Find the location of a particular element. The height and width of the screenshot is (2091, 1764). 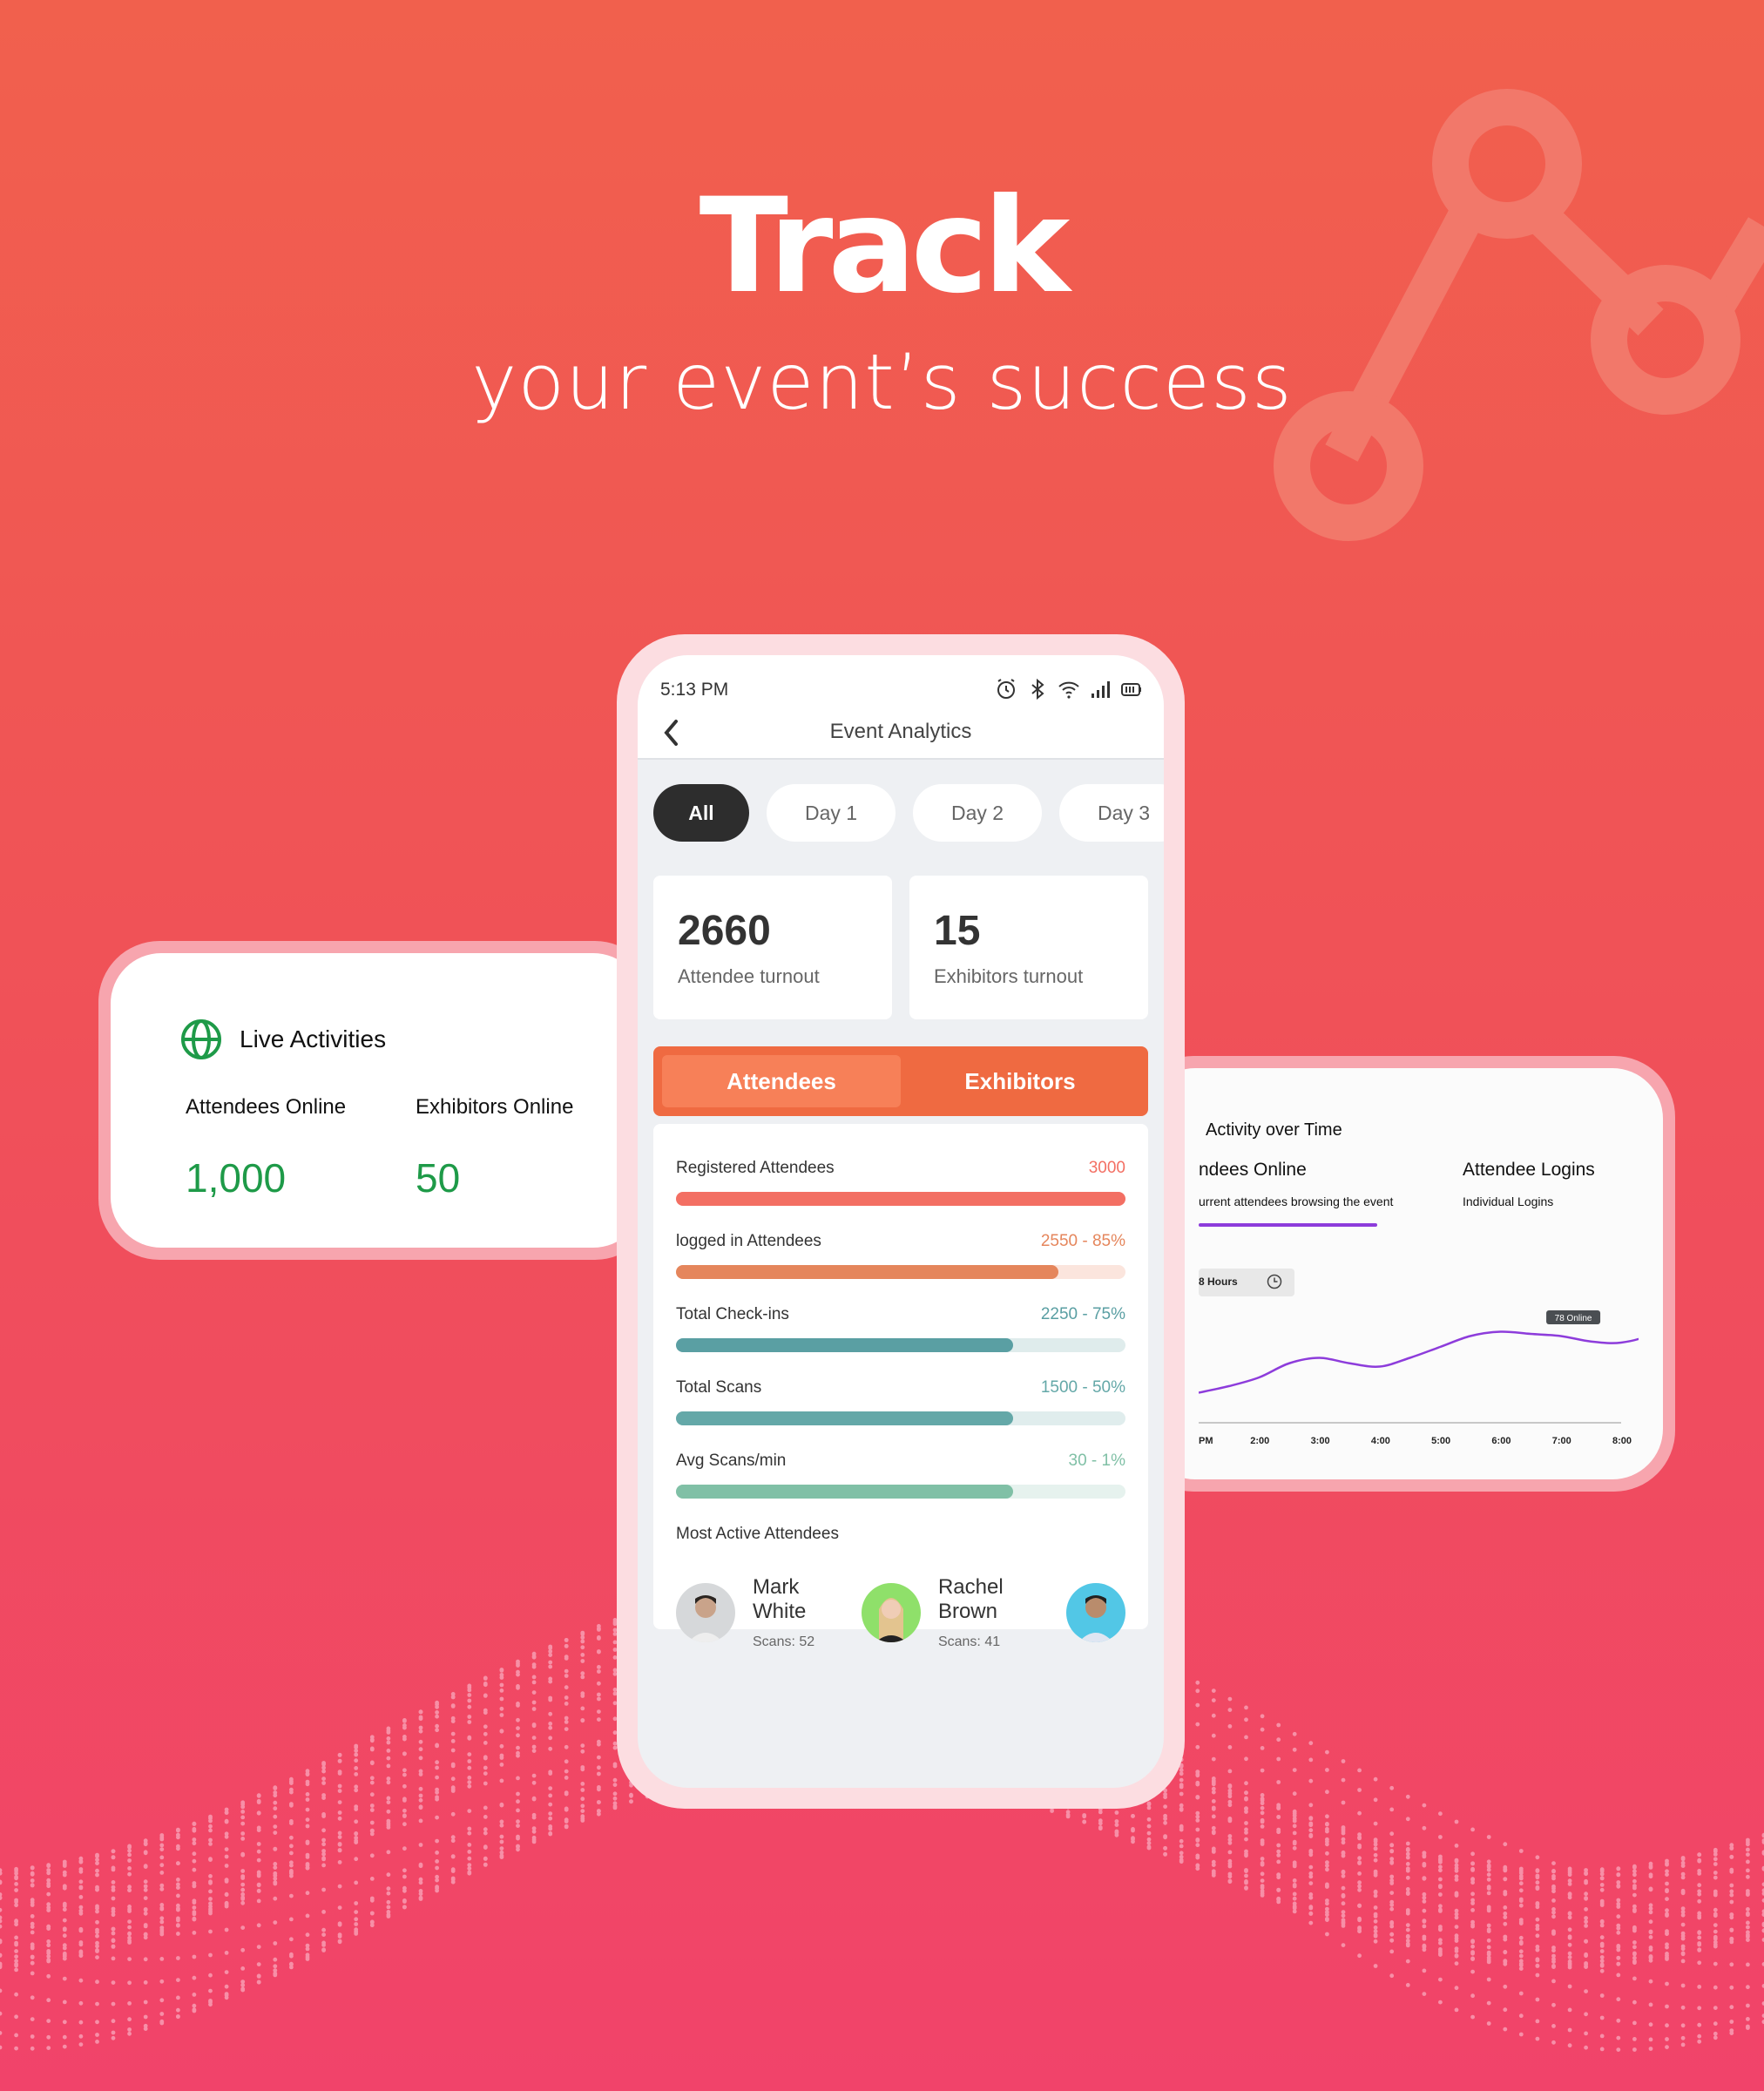

attendee-turnout-card: 2660 Attendee turnout is located at coordinates (772, 947).